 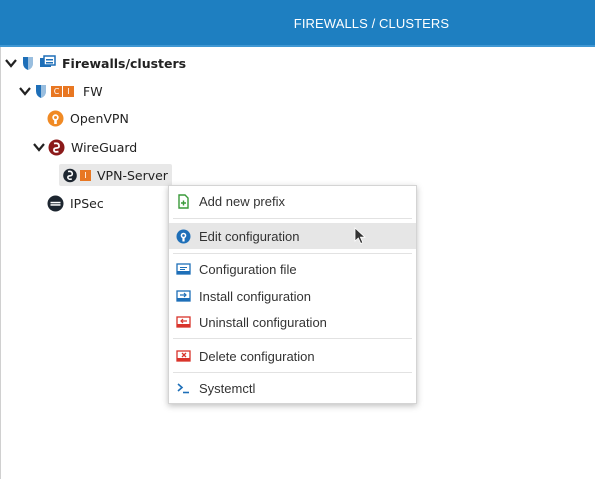 What do you see at coordinates (183, 322) in the screenshot?
I see `uninstall-config-icon` at bounding box center [183, 322].